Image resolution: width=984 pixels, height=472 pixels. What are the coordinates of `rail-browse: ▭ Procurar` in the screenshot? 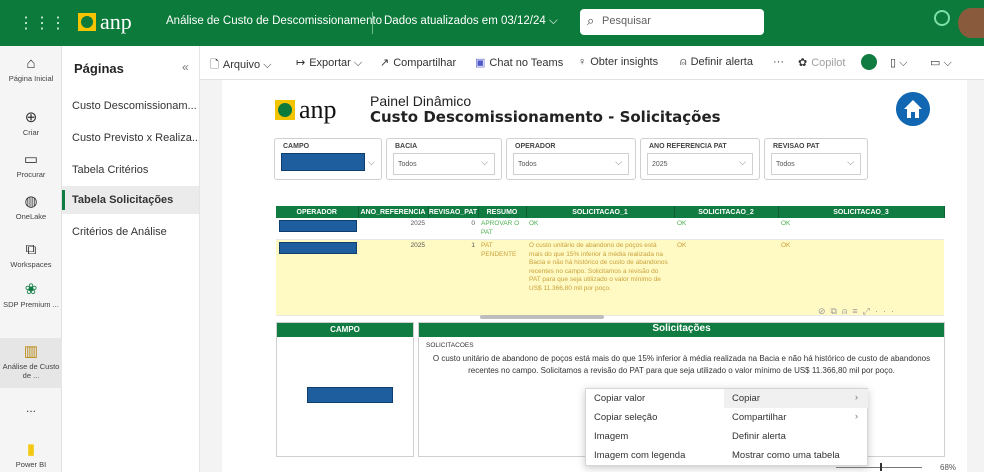 It's located at (31, 164).